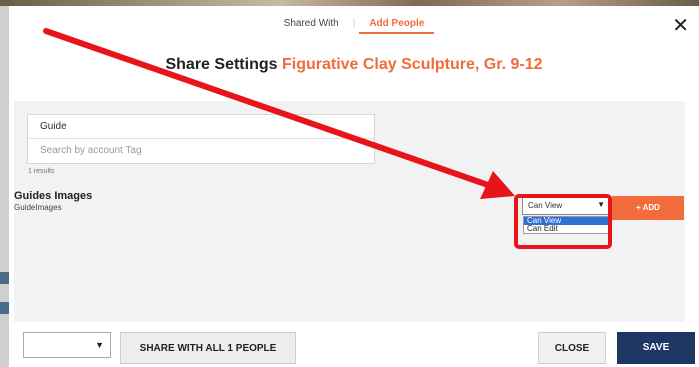  Describe the element at coordinates (208, 348) in the screenshot. I see `share-with-all-button: SHARE WITH ALL 1 PEOPLE` at that location.